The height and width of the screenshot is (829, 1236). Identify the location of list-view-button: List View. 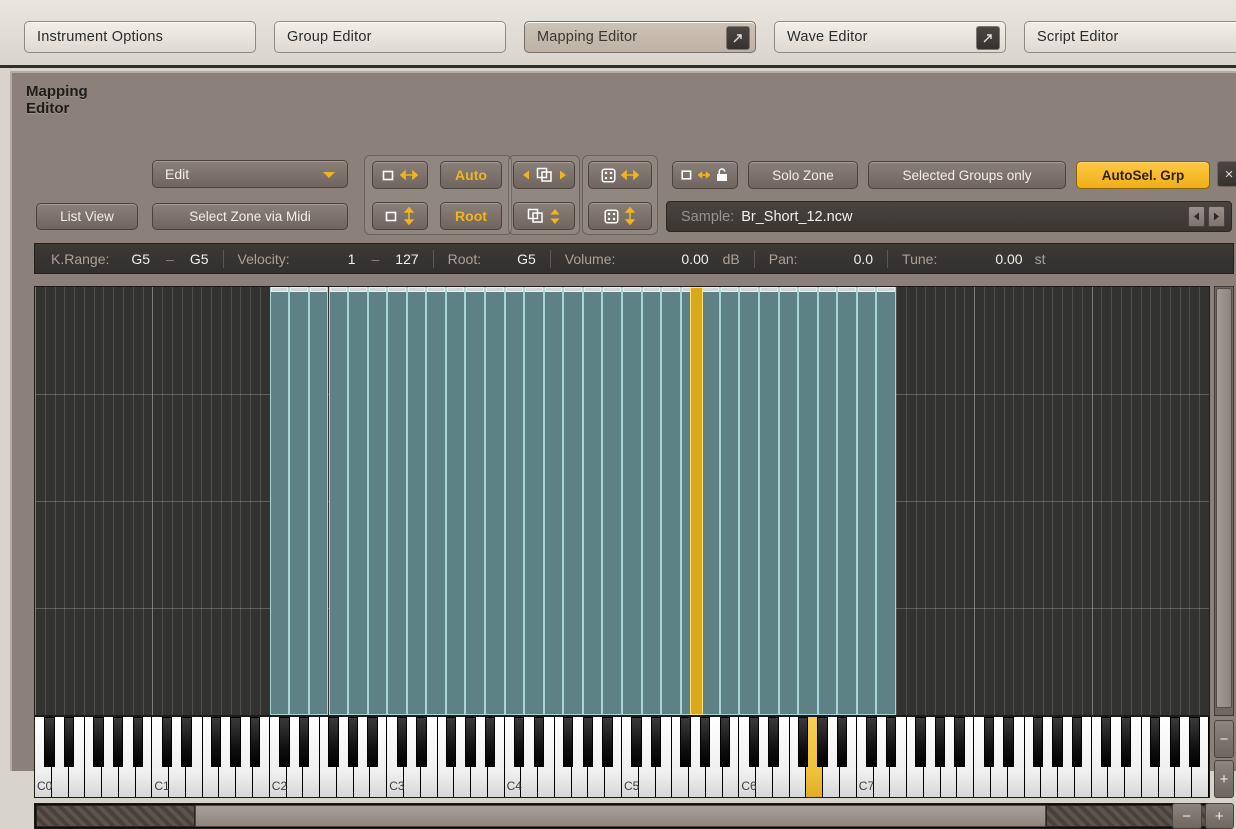
(87, 216).